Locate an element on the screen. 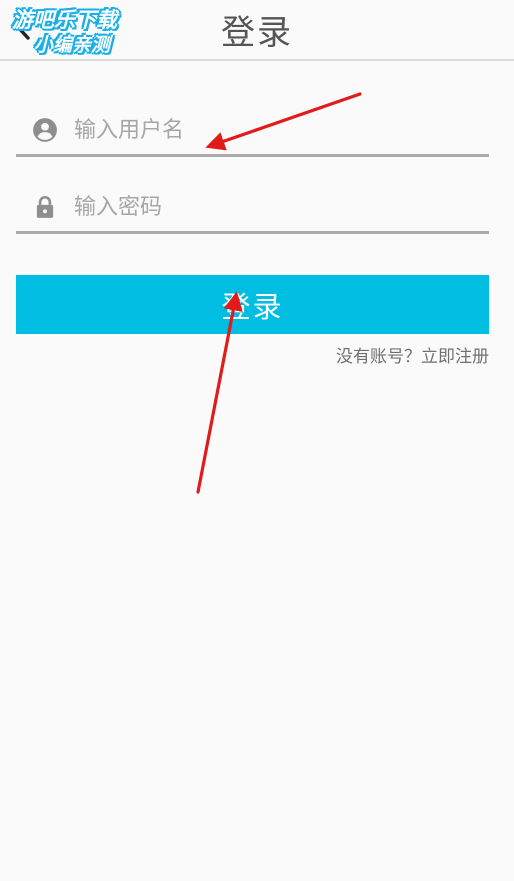 The width and height of the screenshot is (514, 881). register-link: 没有账号？立即注册 is located at coordinates (412, 354).